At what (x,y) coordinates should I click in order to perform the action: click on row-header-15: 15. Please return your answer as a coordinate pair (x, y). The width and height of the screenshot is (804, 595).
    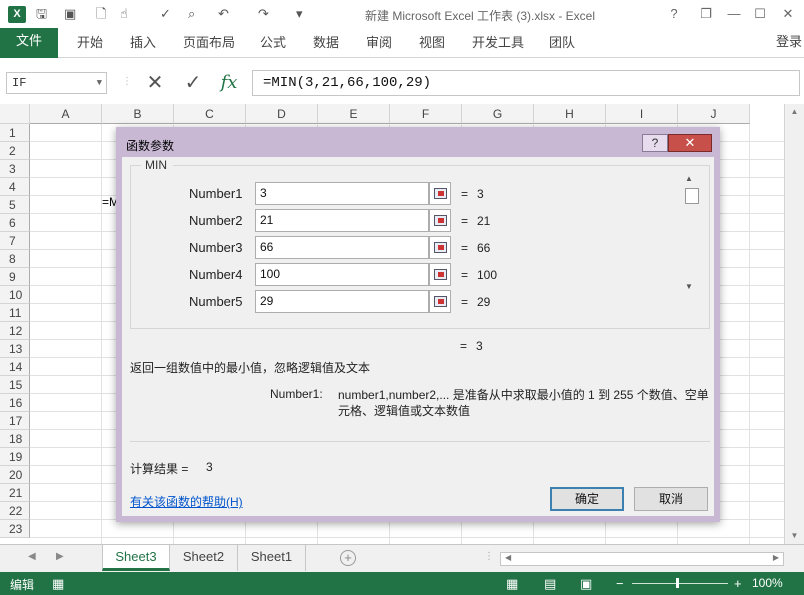
    Looking at the image, I should click on (15, 385).